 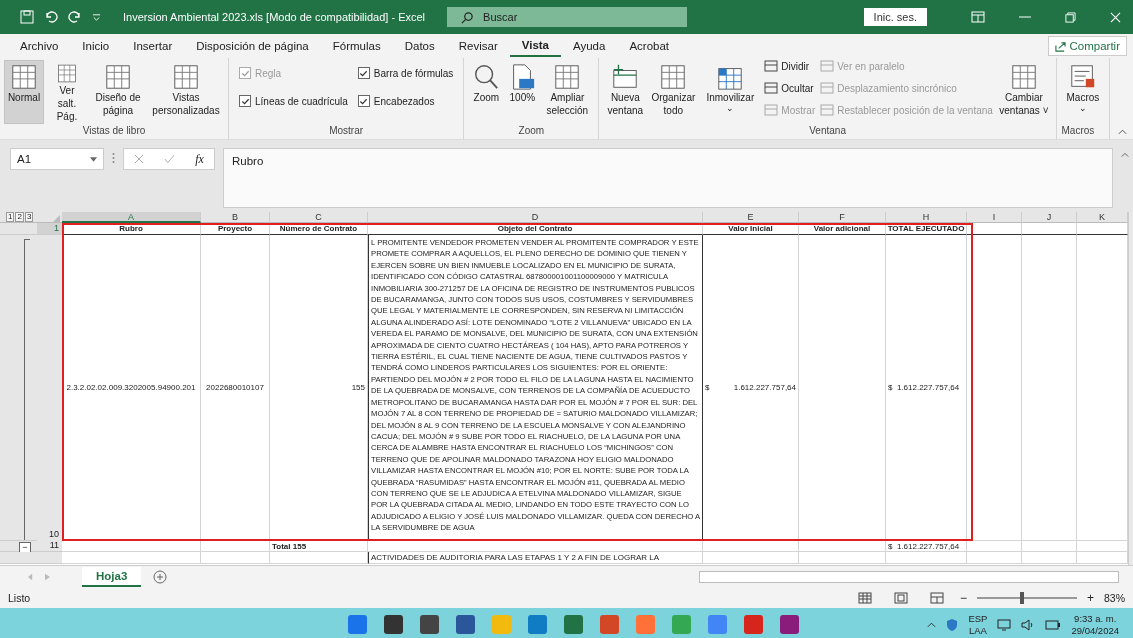 I want to click on save-icon, so click(x=27, y=17).